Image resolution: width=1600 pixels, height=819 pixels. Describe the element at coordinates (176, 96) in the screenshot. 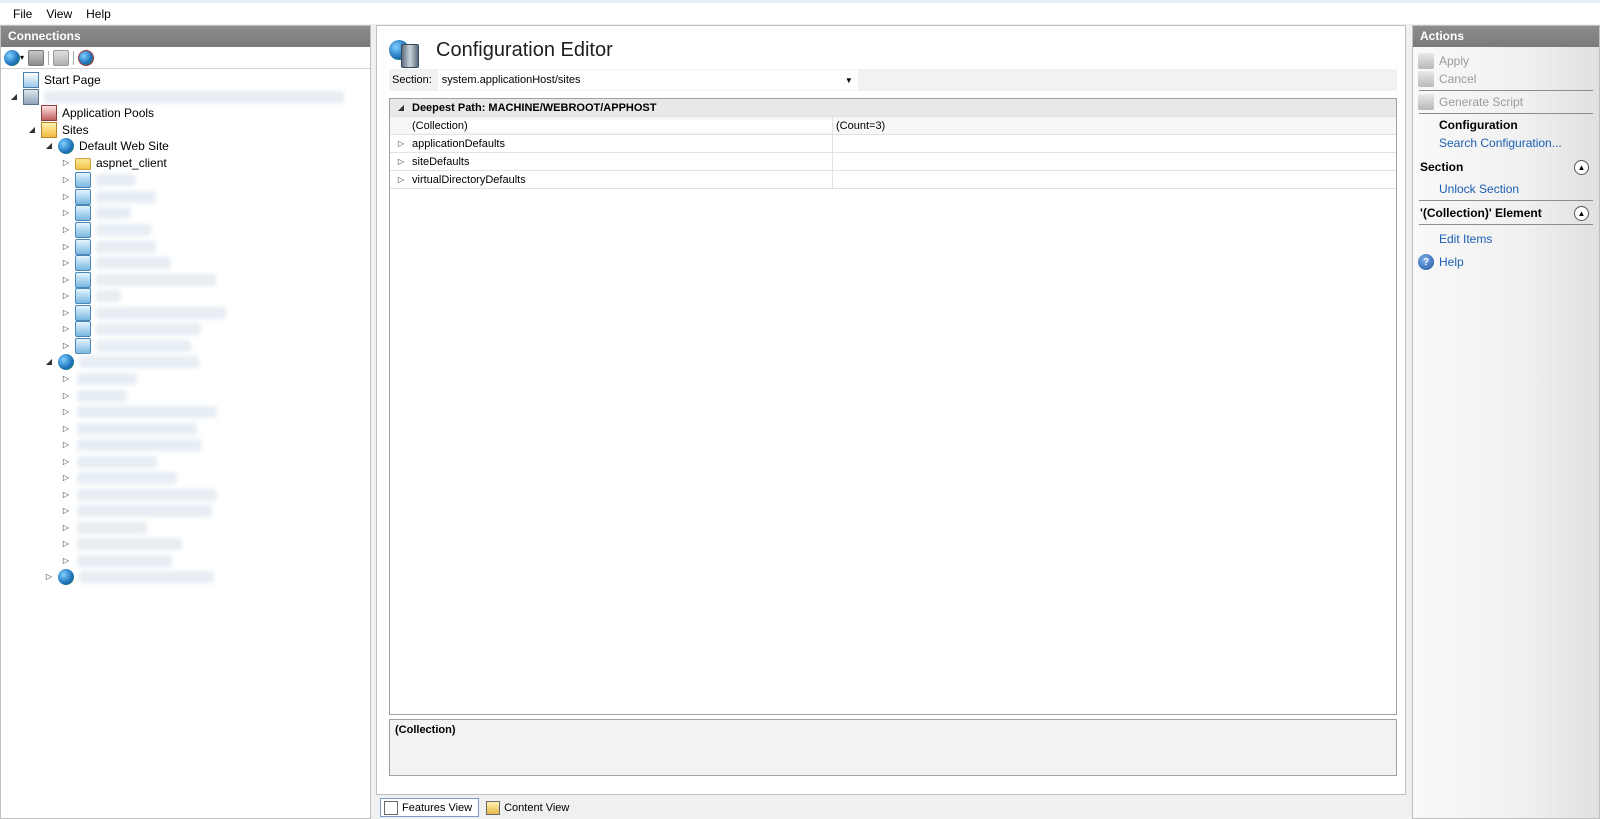

I see `tree-item-server: ◢` at that location.